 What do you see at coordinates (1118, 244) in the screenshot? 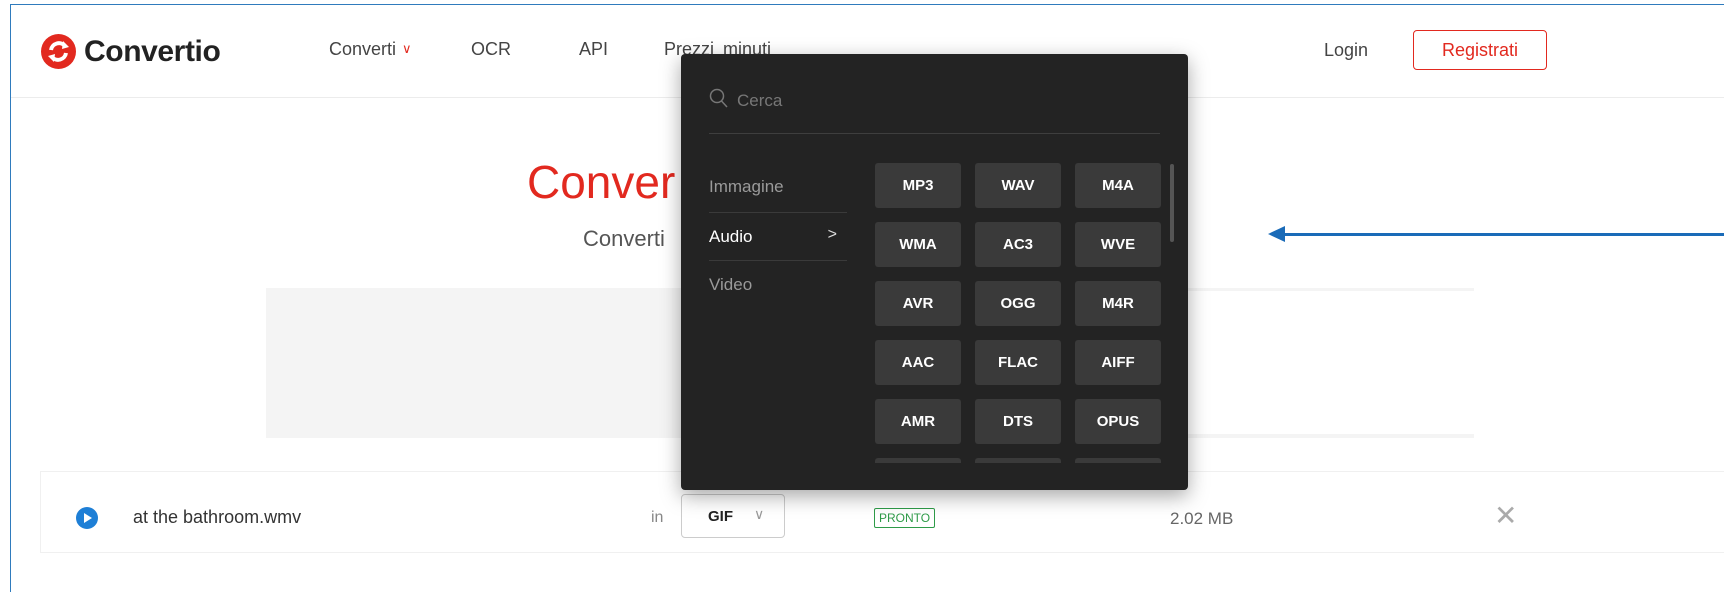
I see `format-option: WVE` at bounding box center [1118, 244].